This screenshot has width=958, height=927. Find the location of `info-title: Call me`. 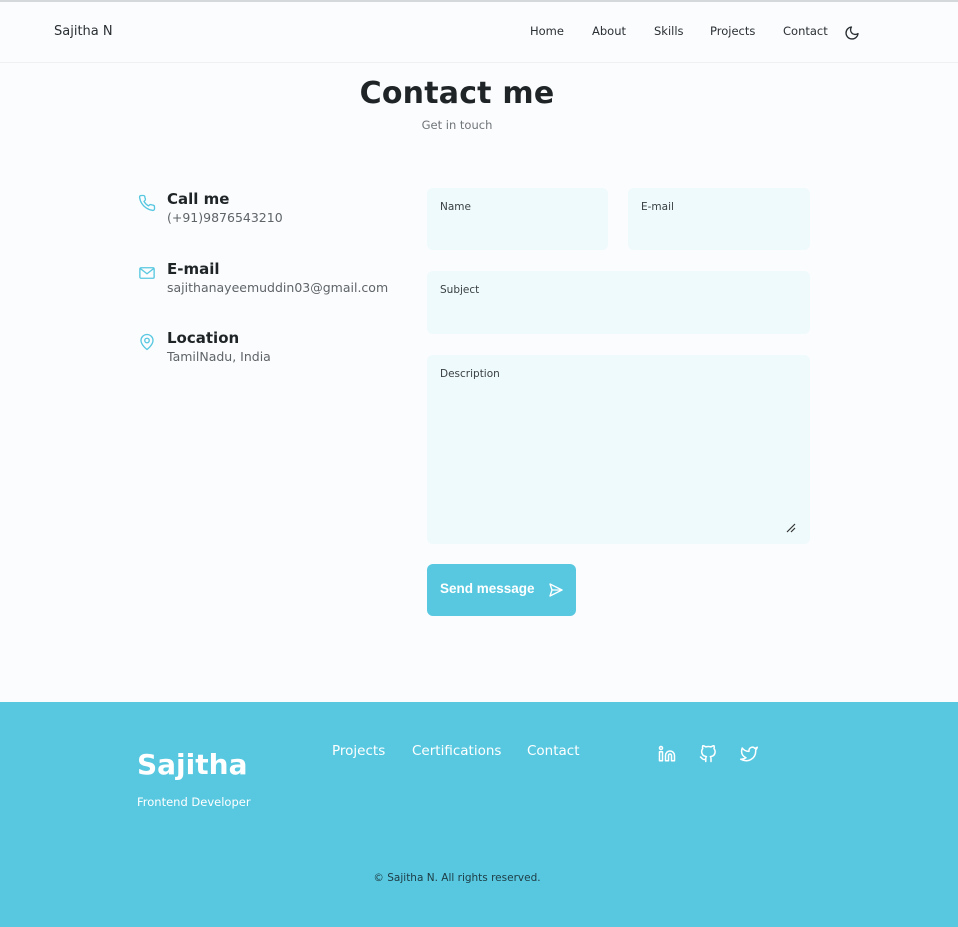

info-title: Call me is located at coordinates (198, 199).